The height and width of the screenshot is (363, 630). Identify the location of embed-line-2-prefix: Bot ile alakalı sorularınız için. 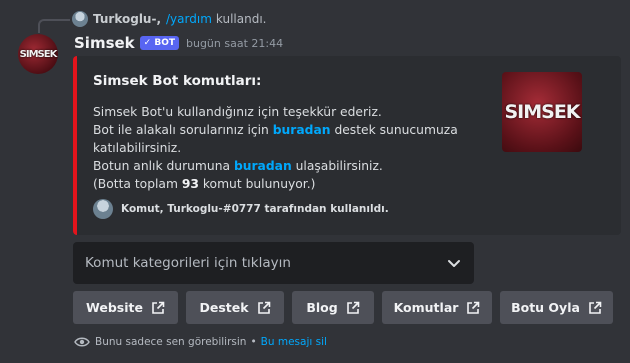
(183, 130).